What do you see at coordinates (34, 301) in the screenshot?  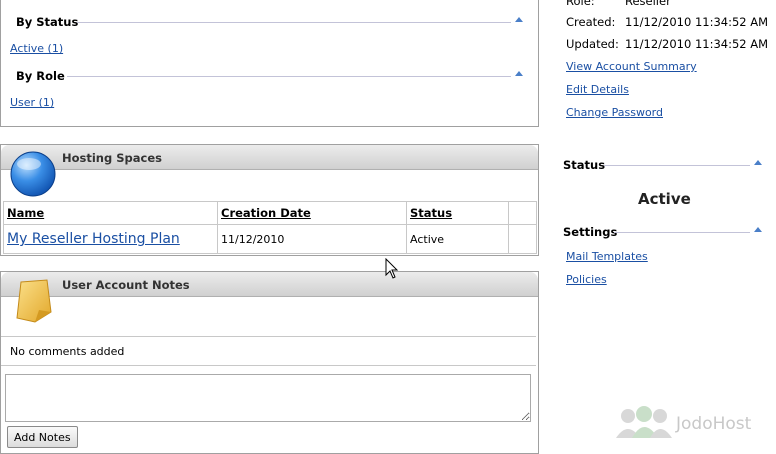 I see `notes-icon` at bounding box center [34, 301].